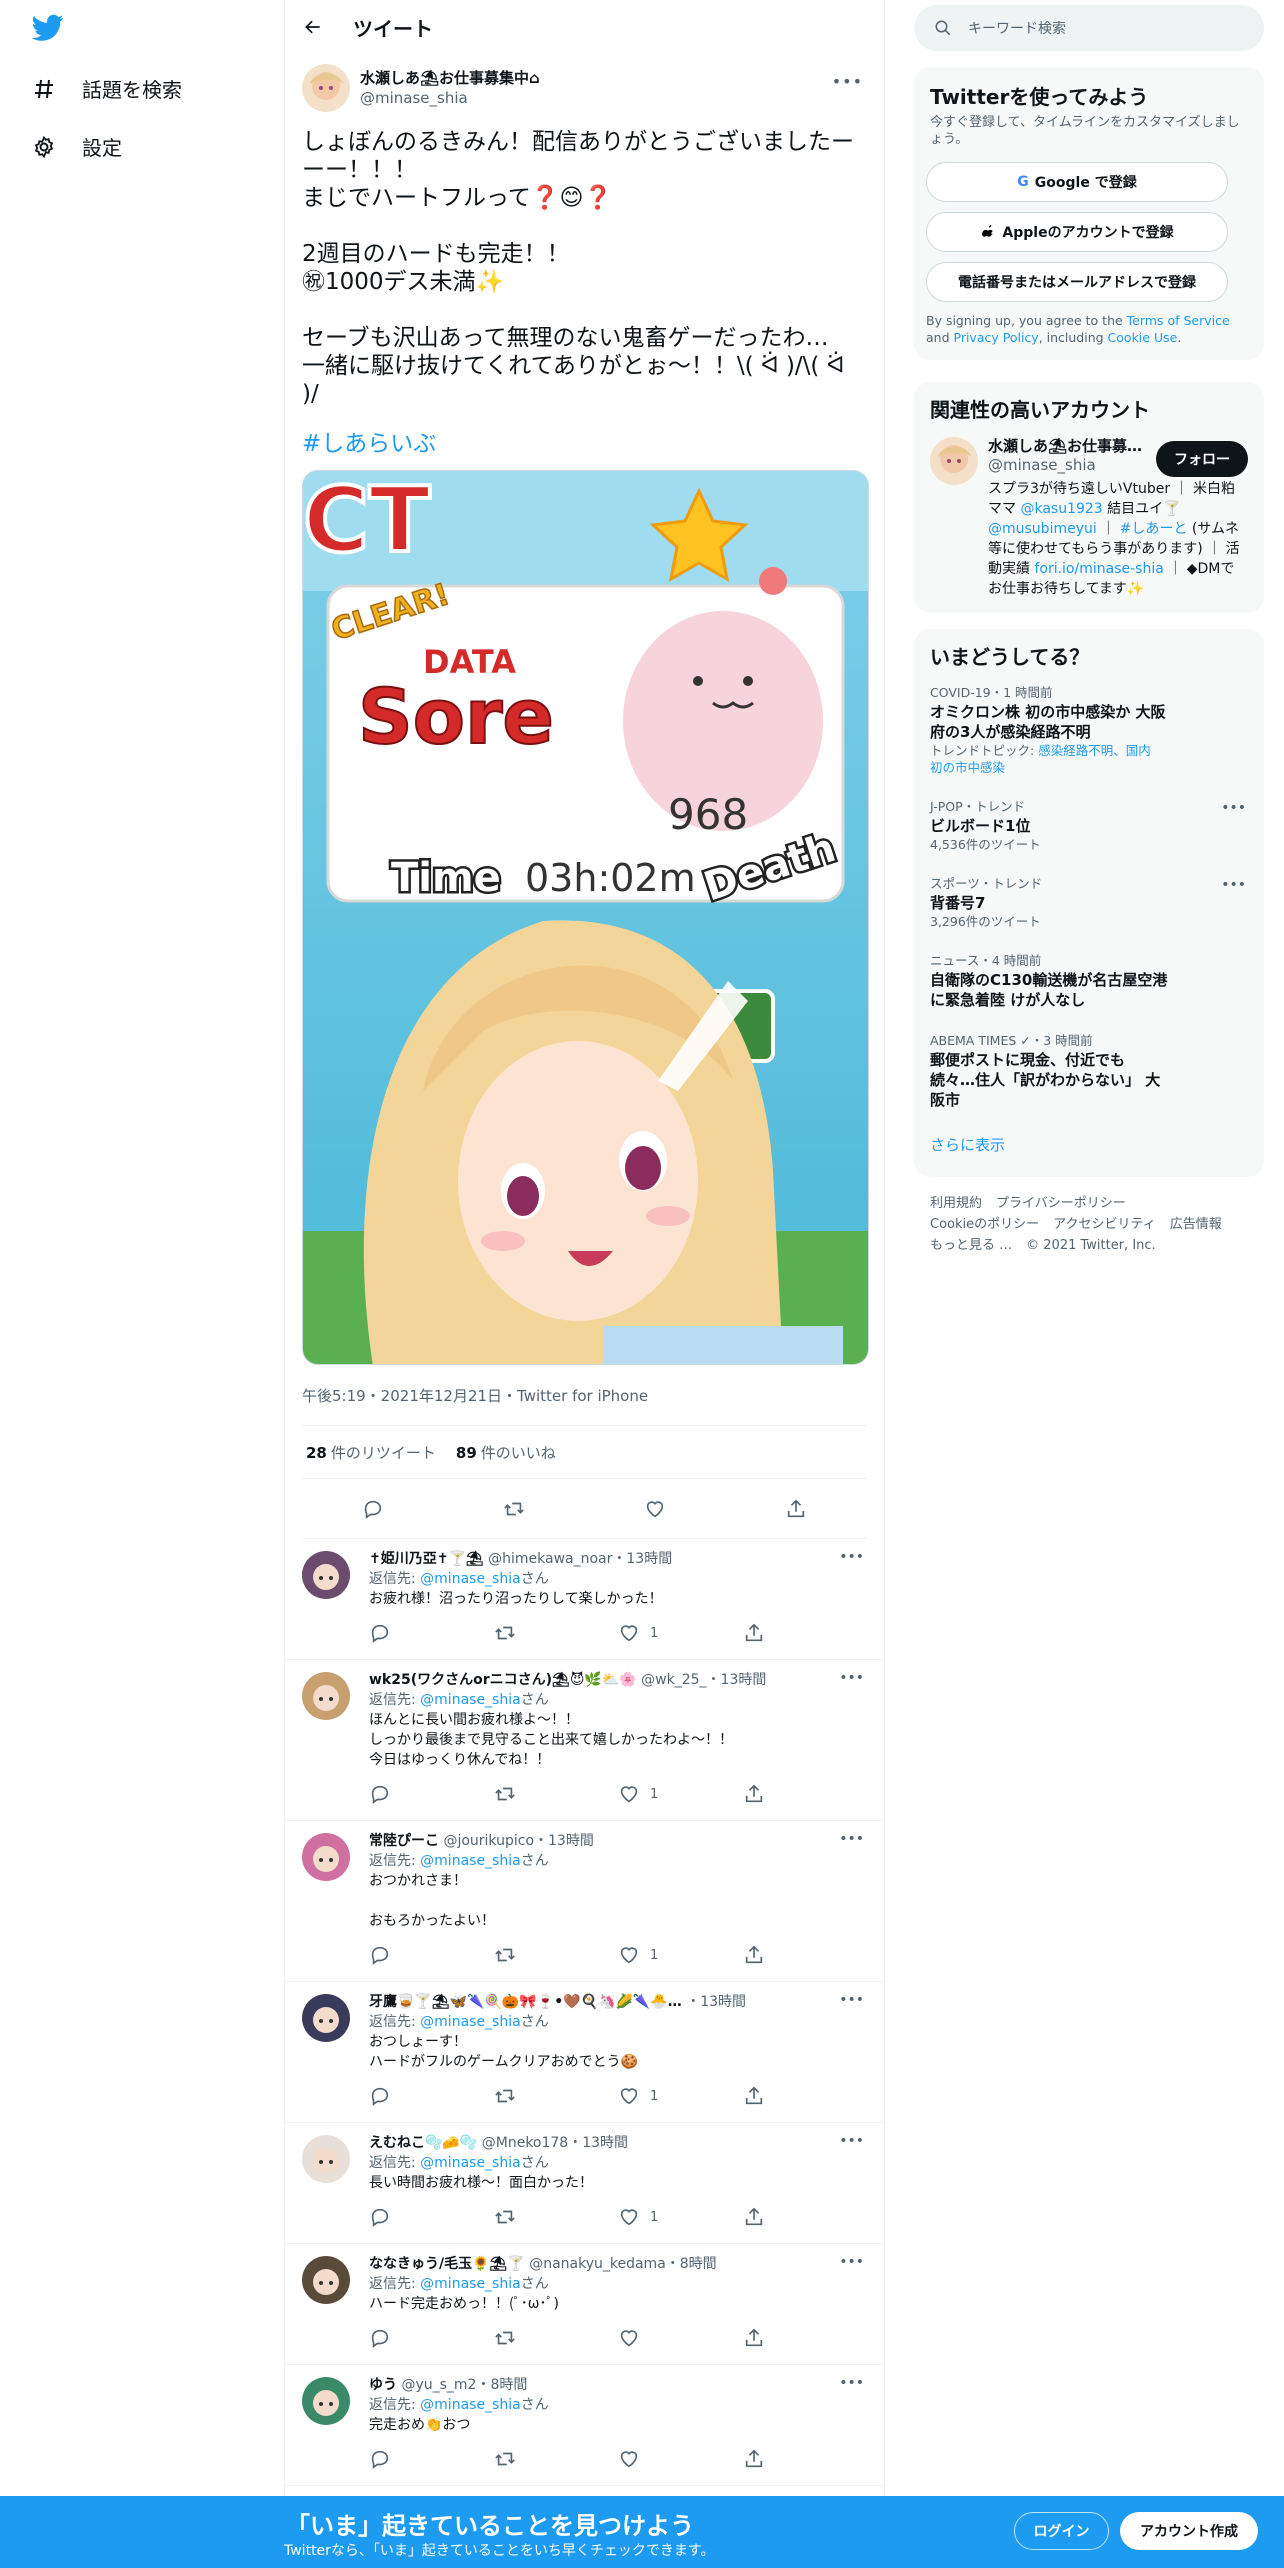 The image size is (1284, 2568). I want to click on reply-author-name: wk25(ワクさんorニコさん)⛱😈🌿⛅🌸, so click(503, 1680).